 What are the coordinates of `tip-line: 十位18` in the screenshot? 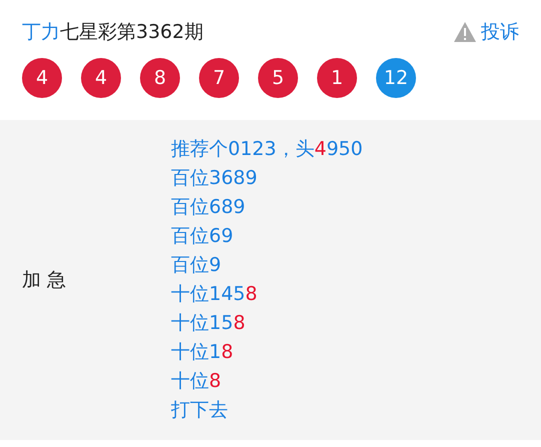 It's located at (202, 352).